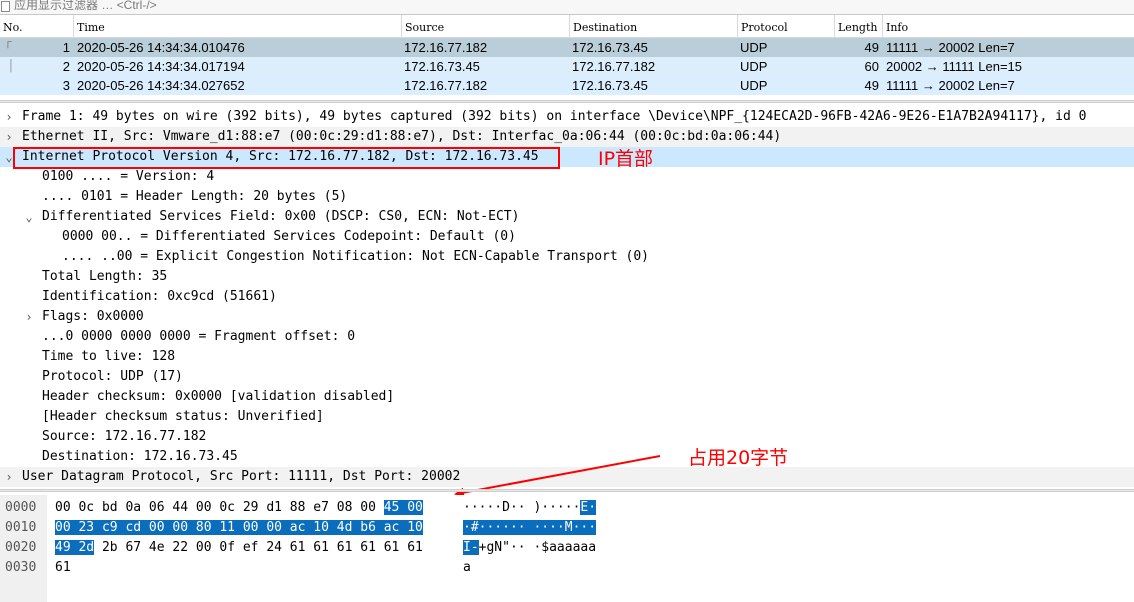  Describe the element at coordinates (21, 547) in the screenshot. I see `hex-offset: 0020` at that location.